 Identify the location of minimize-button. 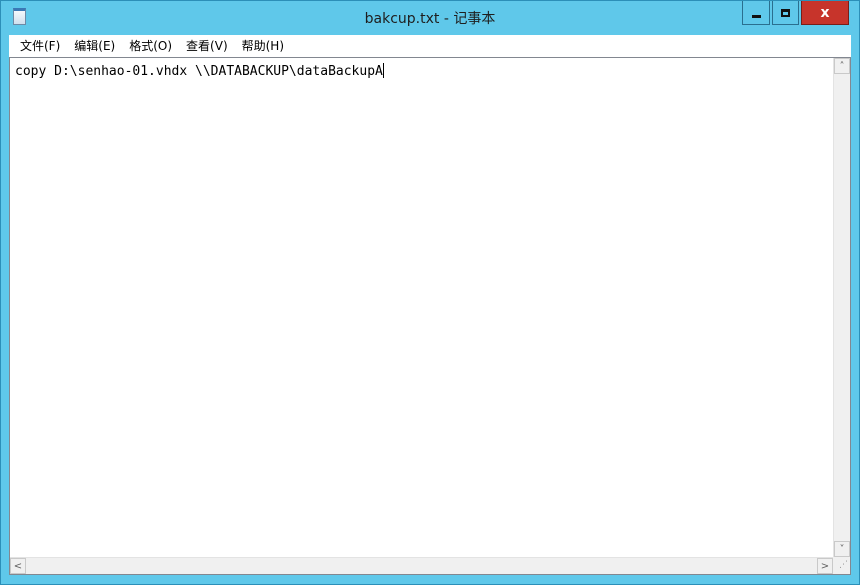
(756, 13).